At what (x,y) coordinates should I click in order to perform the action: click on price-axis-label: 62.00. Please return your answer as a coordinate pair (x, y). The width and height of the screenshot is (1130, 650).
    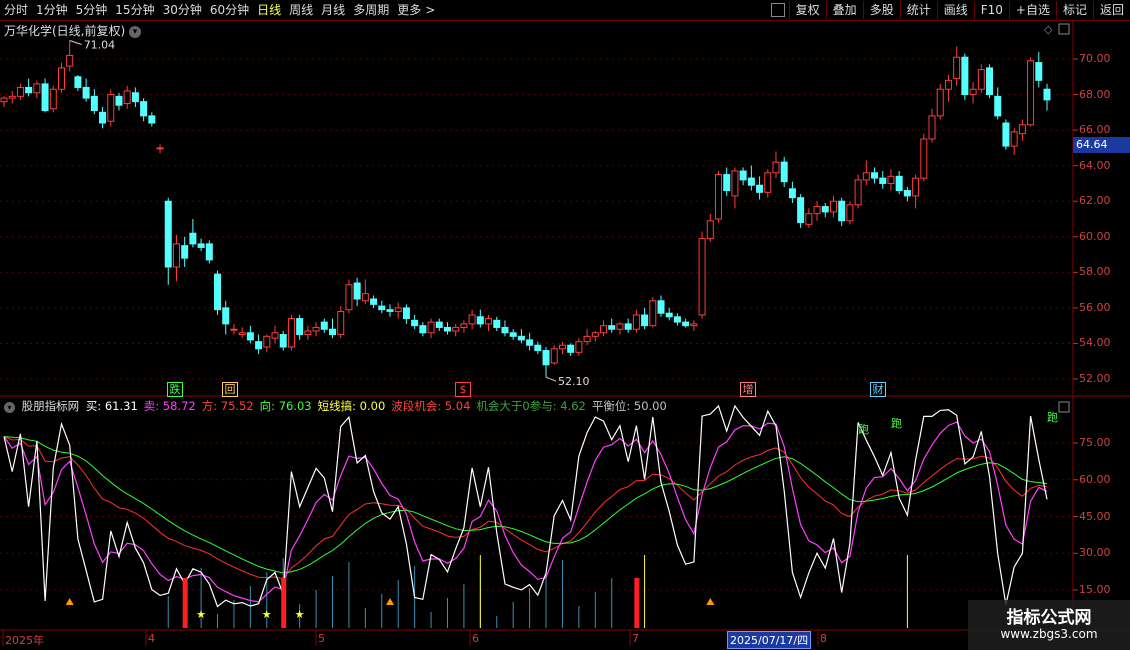
    Looking at the image, I should click on (1095, 201).